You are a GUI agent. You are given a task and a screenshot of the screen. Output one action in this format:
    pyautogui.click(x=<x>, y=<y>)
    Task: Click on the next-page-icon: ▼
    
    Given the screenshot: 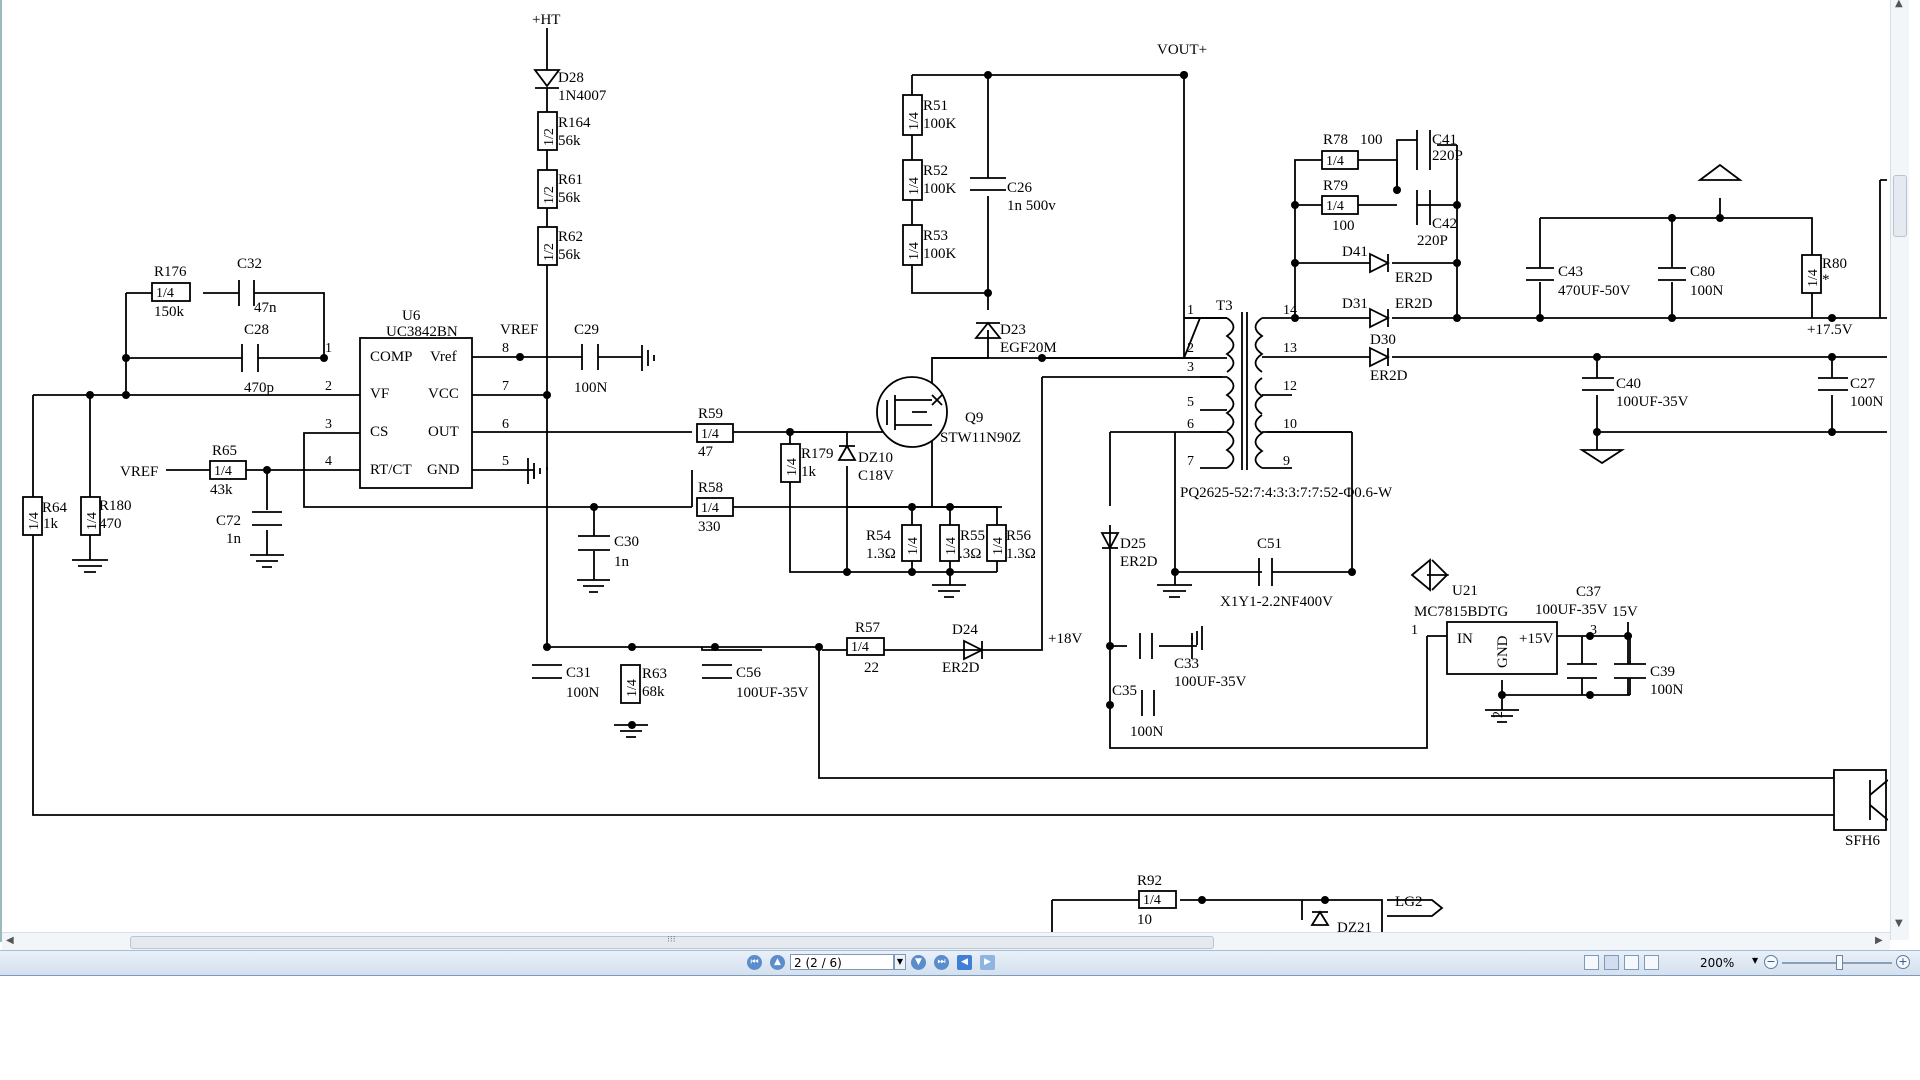 What is the action you would take?
    pyautogui.click(x=918, y=962)
    